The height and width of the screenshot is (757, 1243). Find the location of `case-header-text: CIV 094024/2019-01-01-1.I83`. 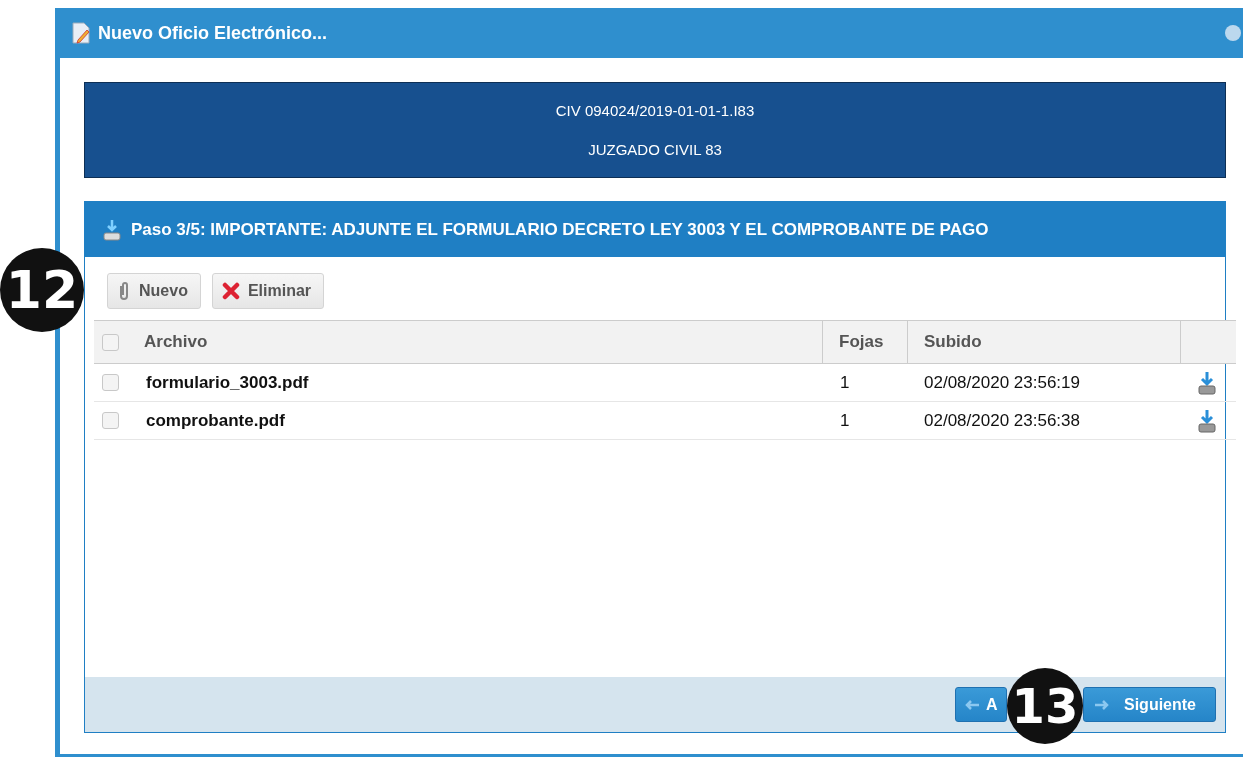

case-header-text: CIV 094024/2019-01-01-1.I83 is located at coordinates (655, 110).